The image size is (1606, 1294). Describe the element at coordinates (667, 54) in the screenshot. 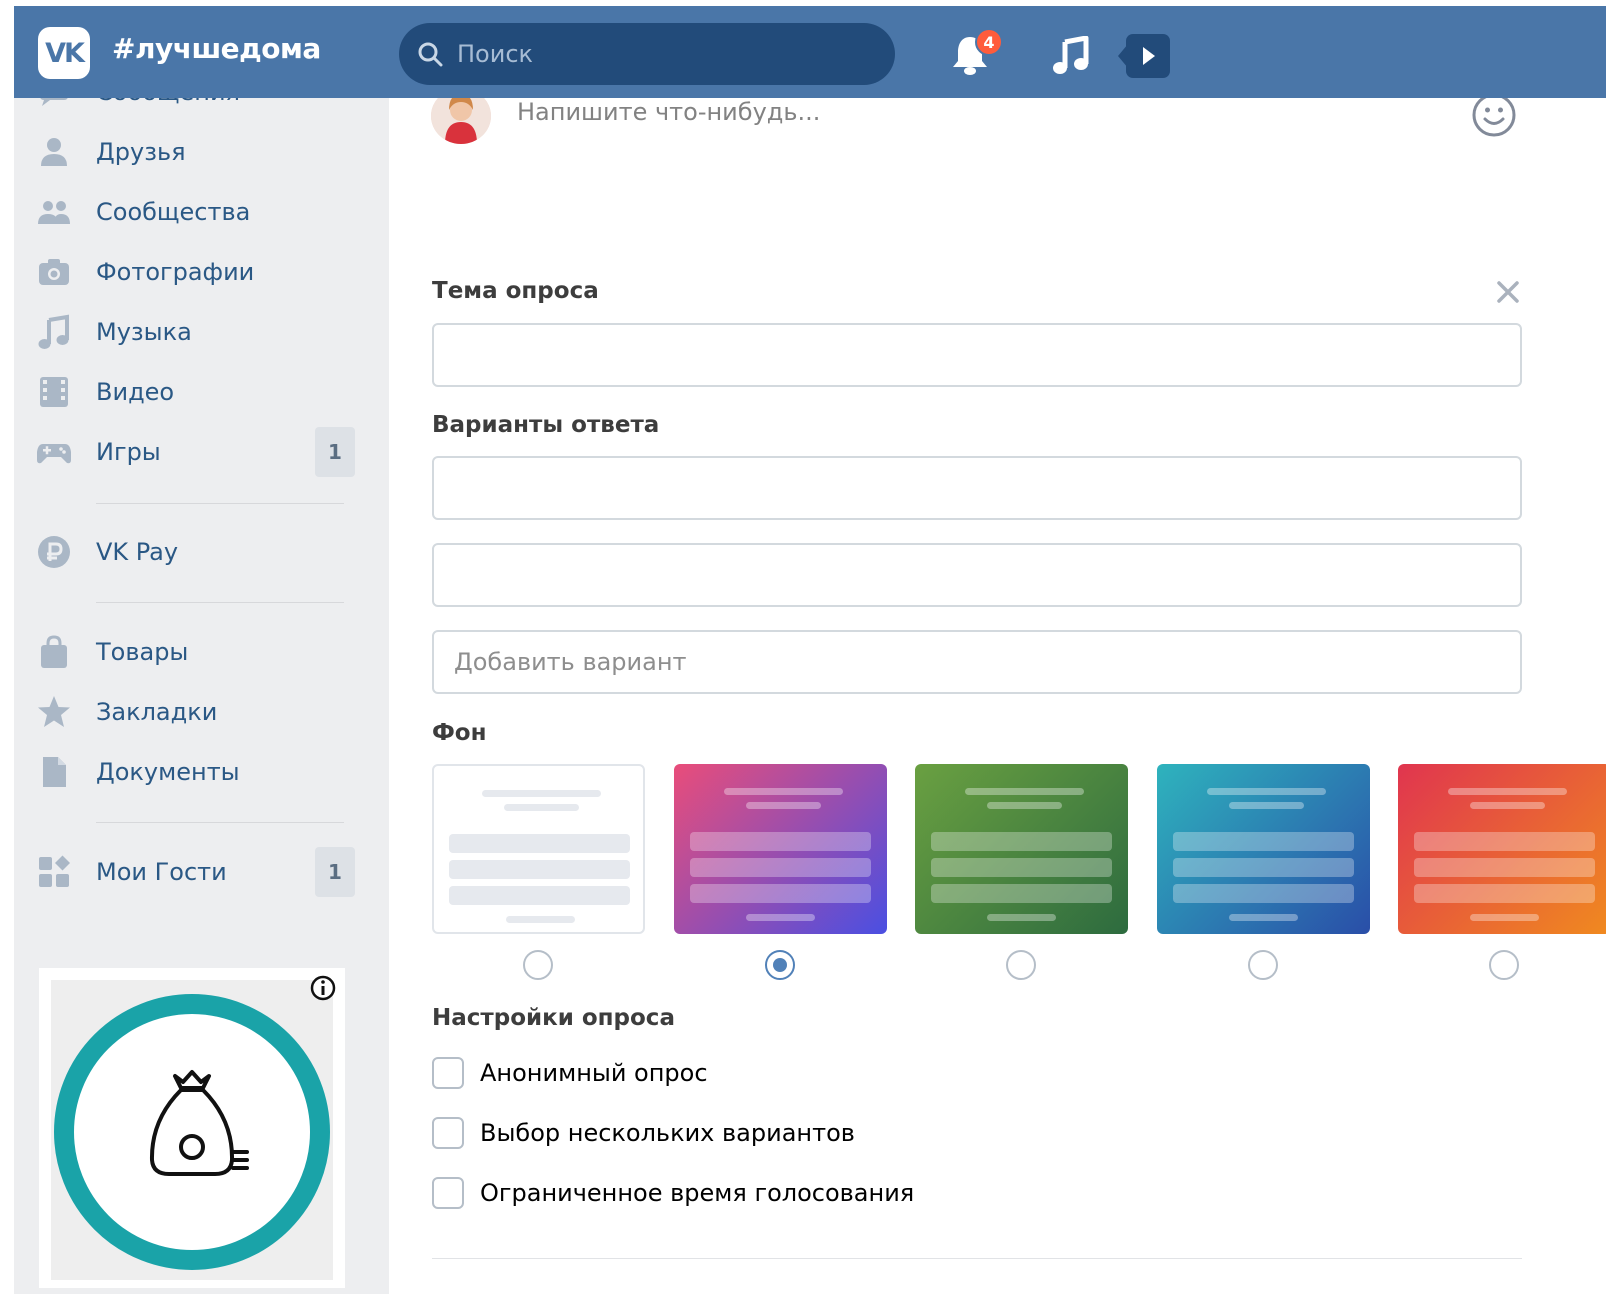

I see `search-input` at that location.